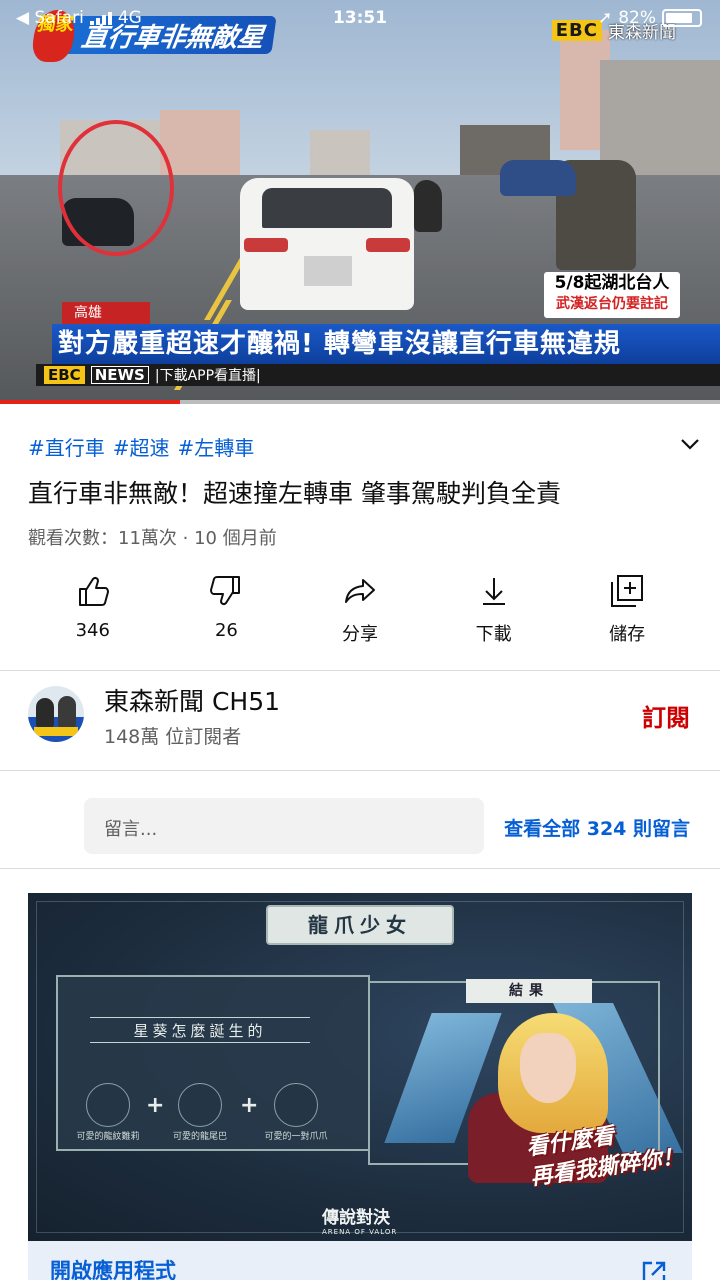 This screenshot has height=1280, width=720. Describe the element at coordinates (56, 714) in the screenshot. I see `channel-avatar` at that location.